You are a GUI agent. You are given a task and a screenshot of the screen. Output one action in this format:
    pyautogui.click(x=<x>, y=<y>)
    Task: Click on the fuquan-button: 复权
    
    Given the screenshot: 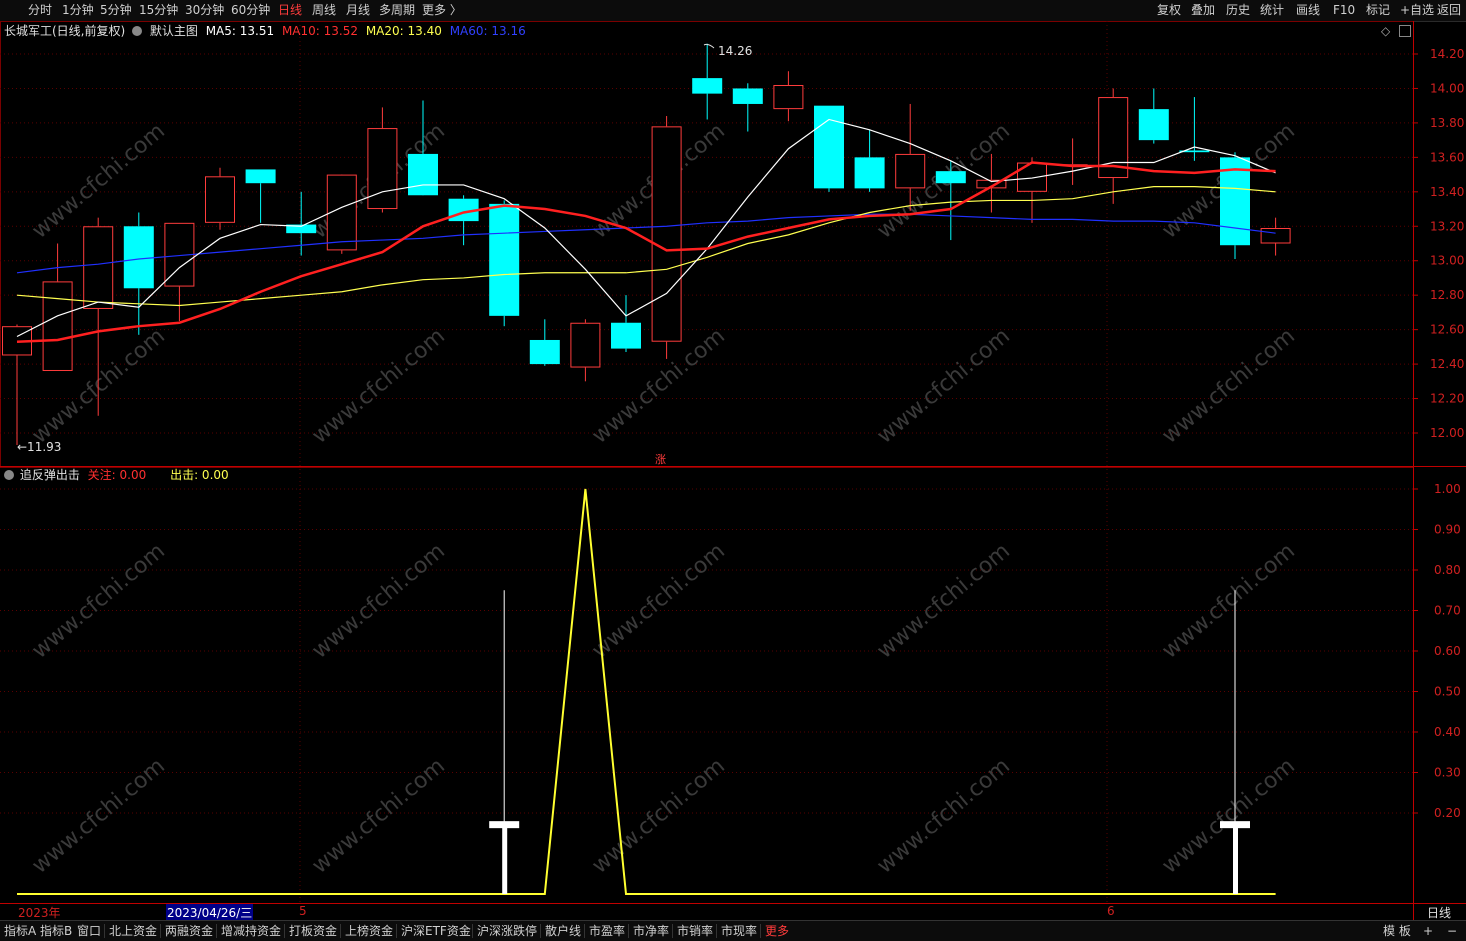 What is the action you would take?
    pyautogui.click(x=1169, y=10)
    